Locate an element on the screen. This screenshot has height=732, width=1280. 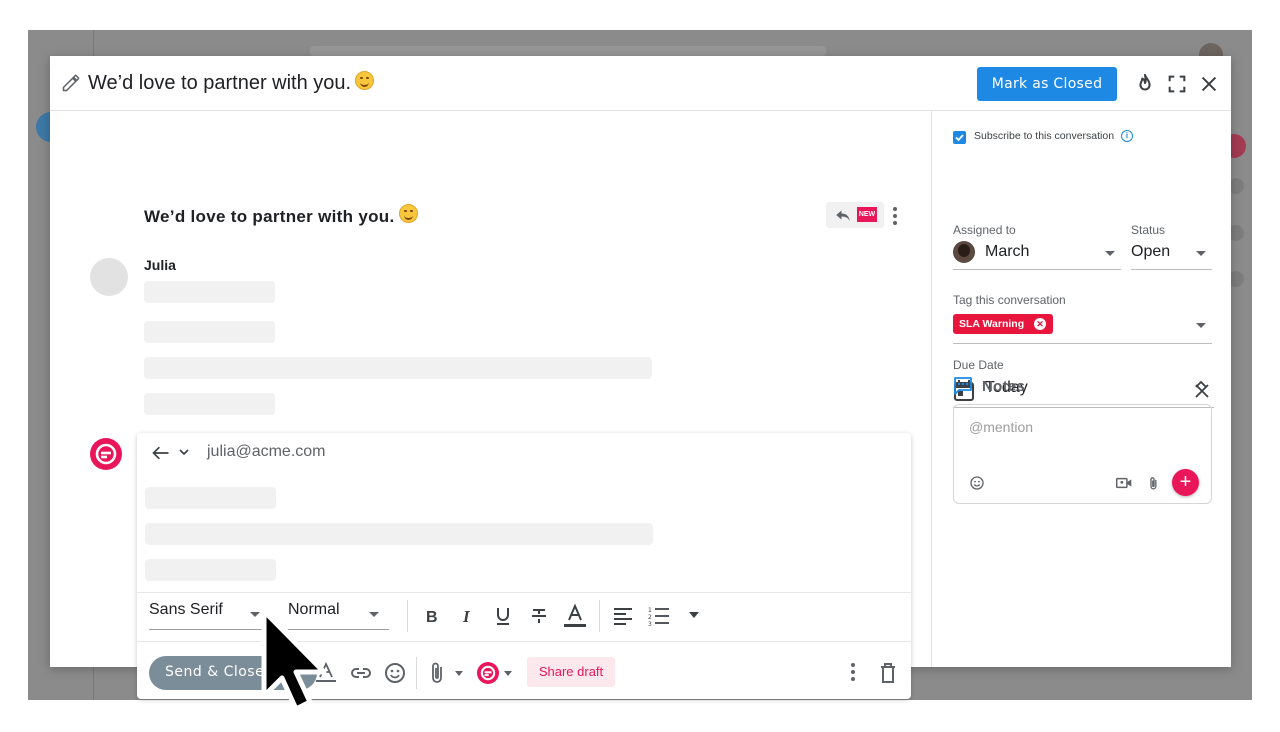
recipient-email: julia@acme.com is located at coordinates (266, 452).